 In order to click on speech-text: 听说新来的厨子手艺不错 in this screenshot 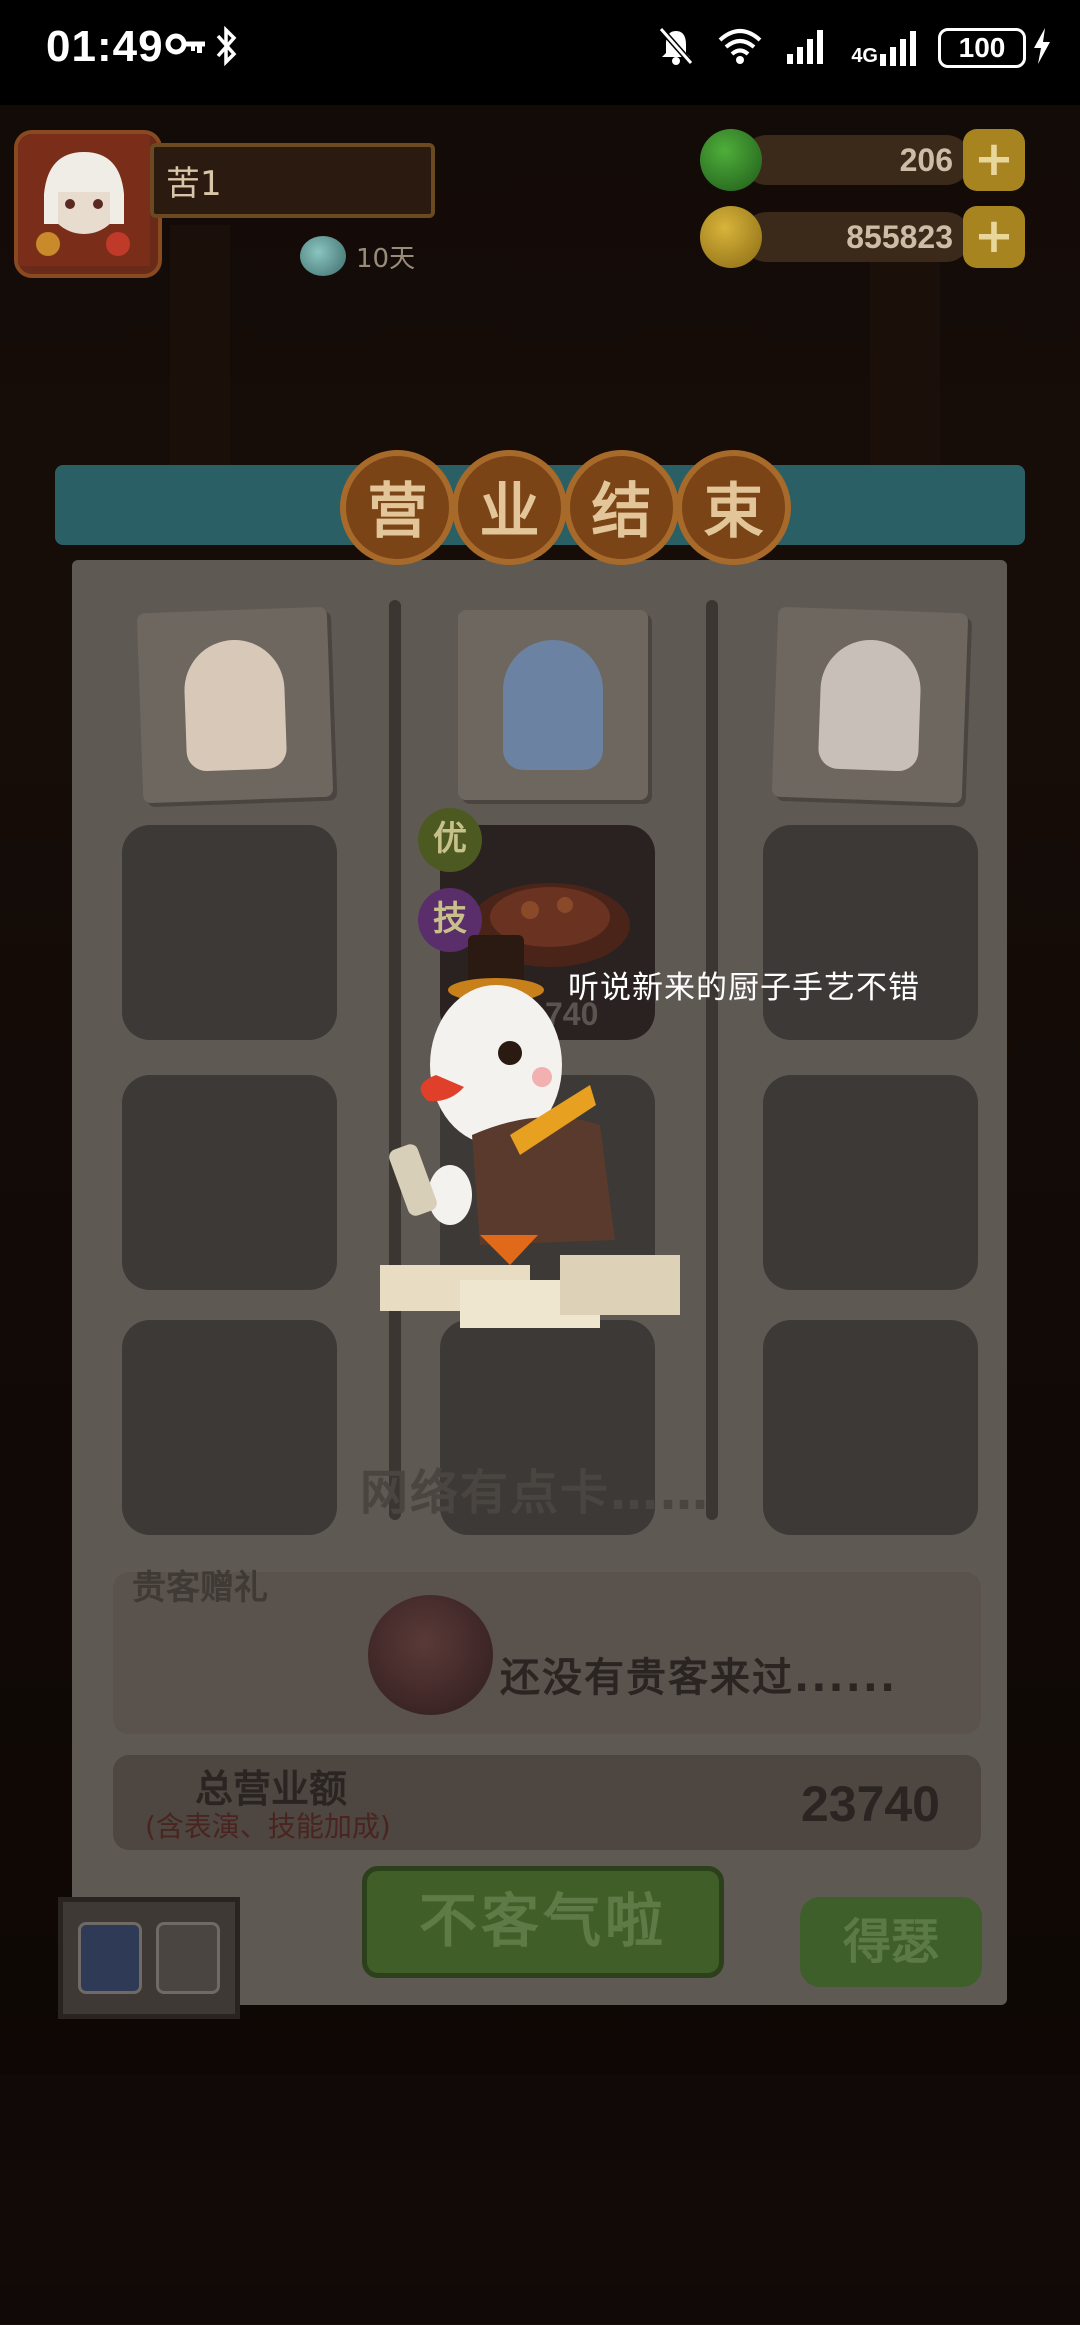, I will do `click(744, 988)`.